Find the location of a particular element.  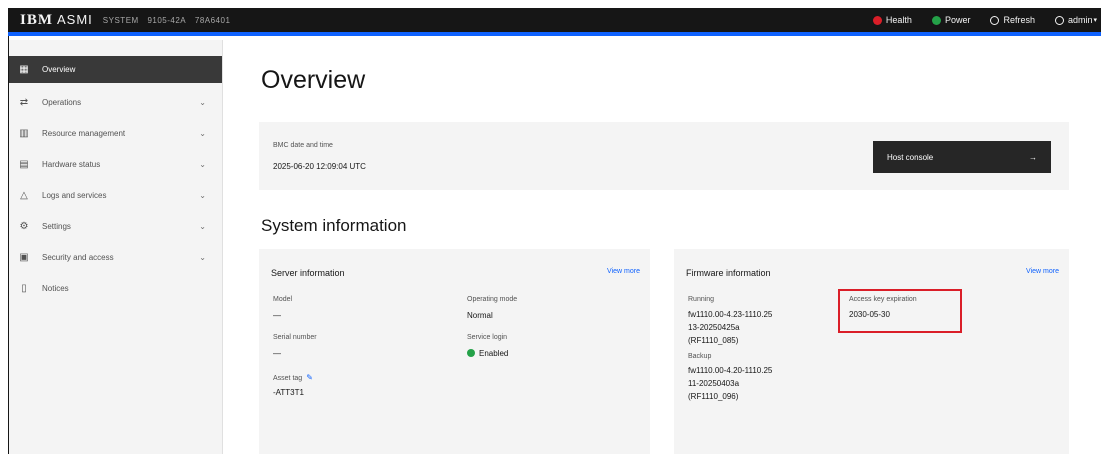

overview-icon: ▦ is located at coordinates (24, 69).